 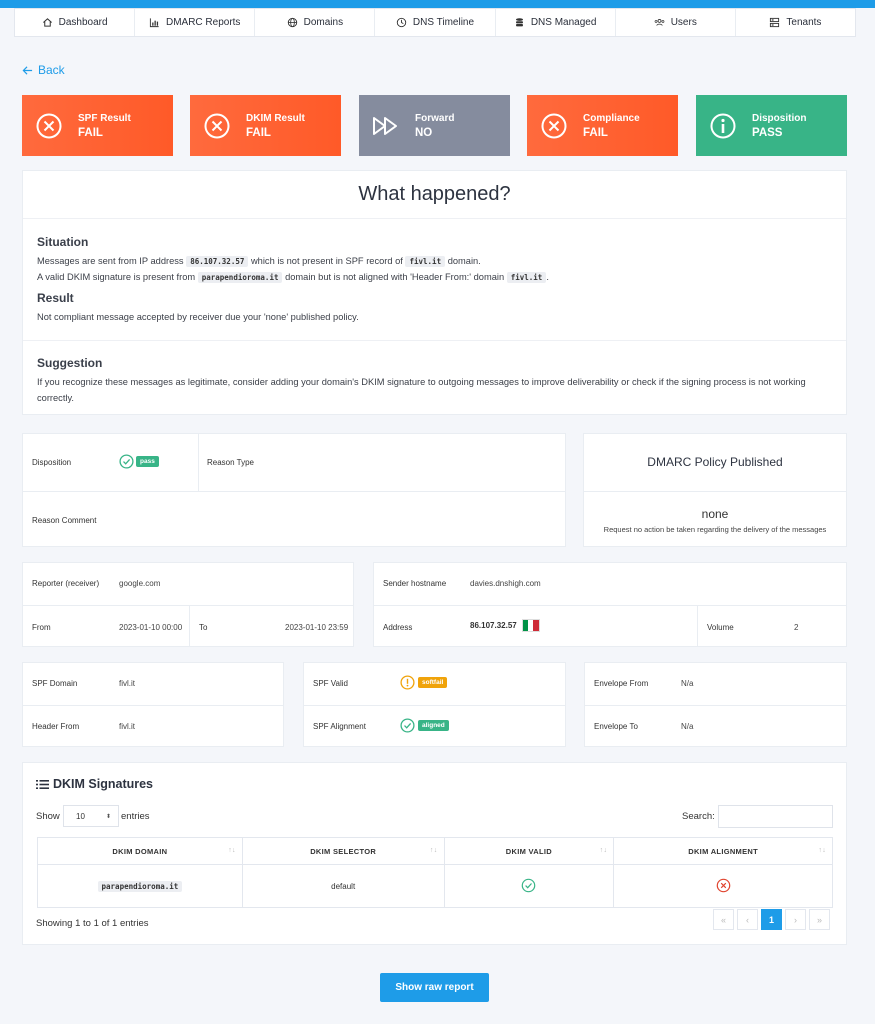 What do you see at coordinates (747, 919) in the screenshot?
I see `pagination-previous: ‹` at bounding box center [747, 919].